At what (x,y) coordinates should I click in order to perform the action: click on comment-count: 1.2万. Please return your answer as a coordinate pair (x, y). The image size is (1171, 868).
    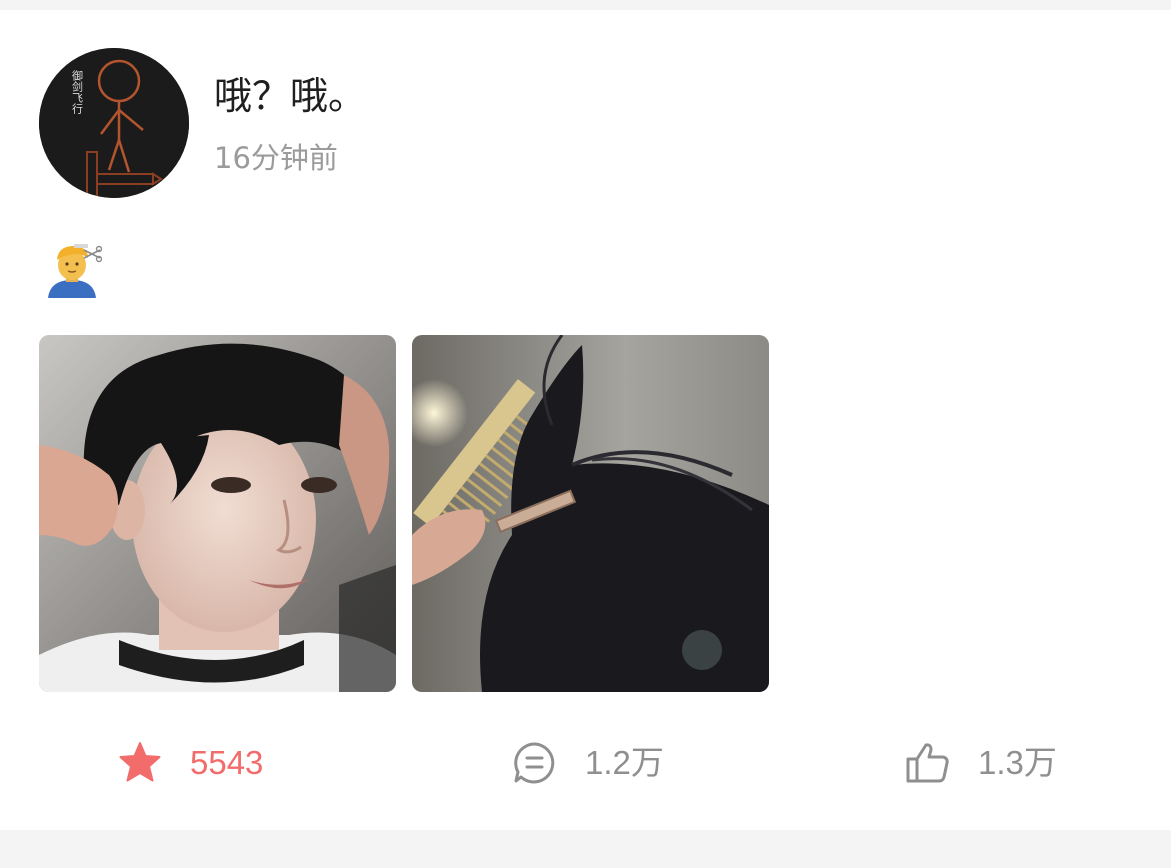
    Looking at the image, I should click on (624, 762).